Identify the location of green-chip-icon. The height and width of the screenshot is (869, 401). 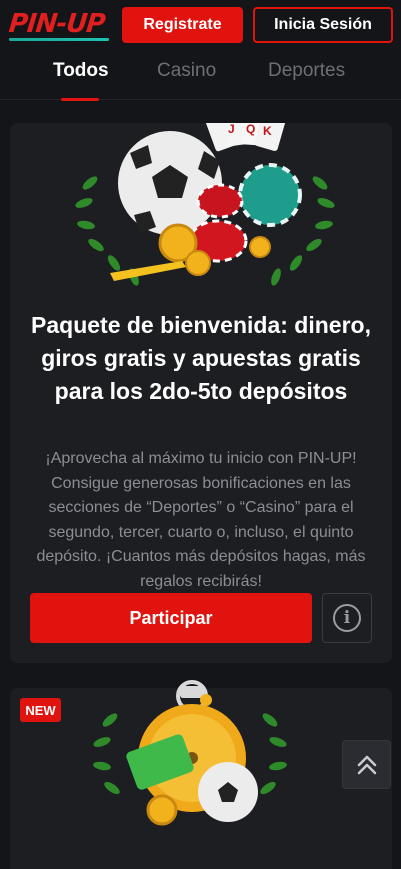
(270, 195).